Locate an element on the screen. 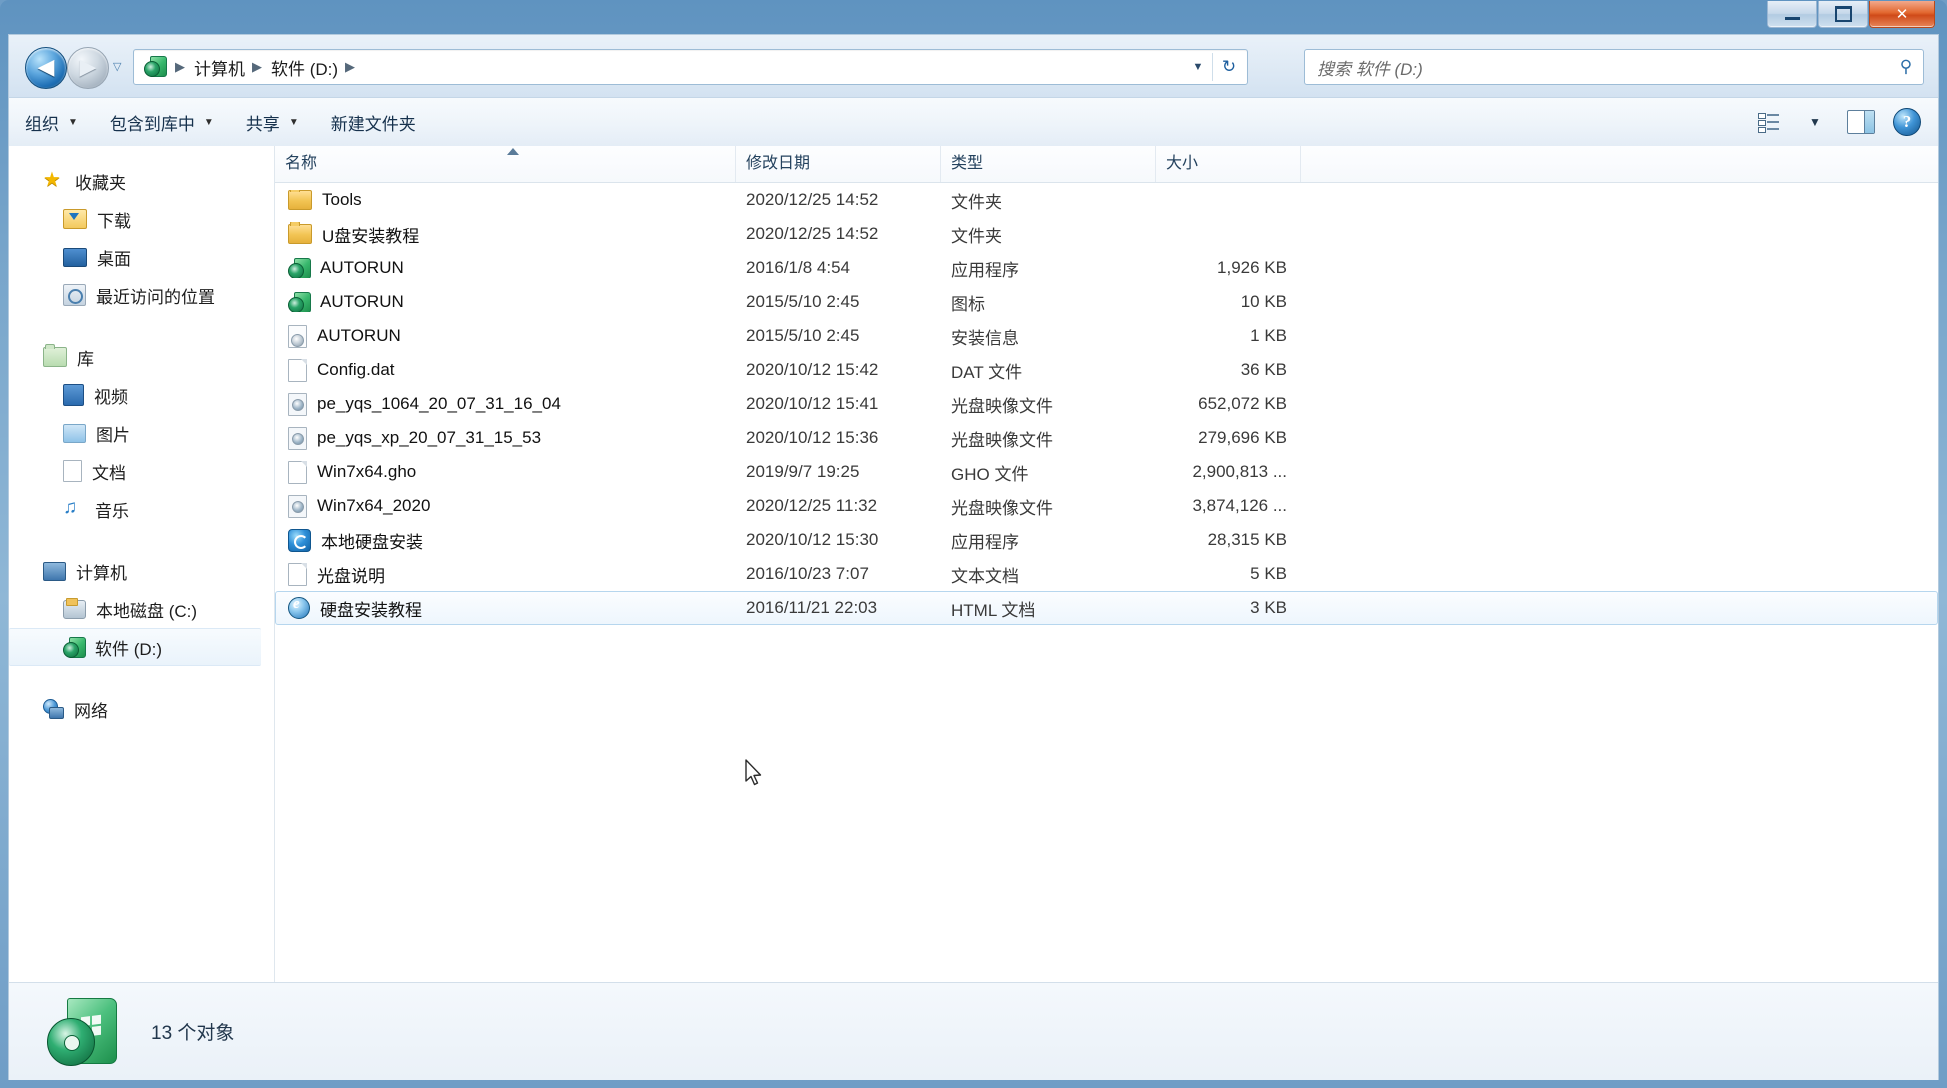  include-in-library-label: 包含到库中 is located at coordinates (152, 124).